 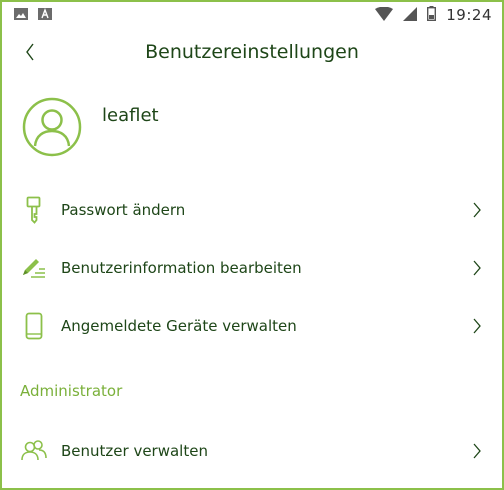 I want to click on menu-item-label: Passwort ändern, so click(x=123, y=210).